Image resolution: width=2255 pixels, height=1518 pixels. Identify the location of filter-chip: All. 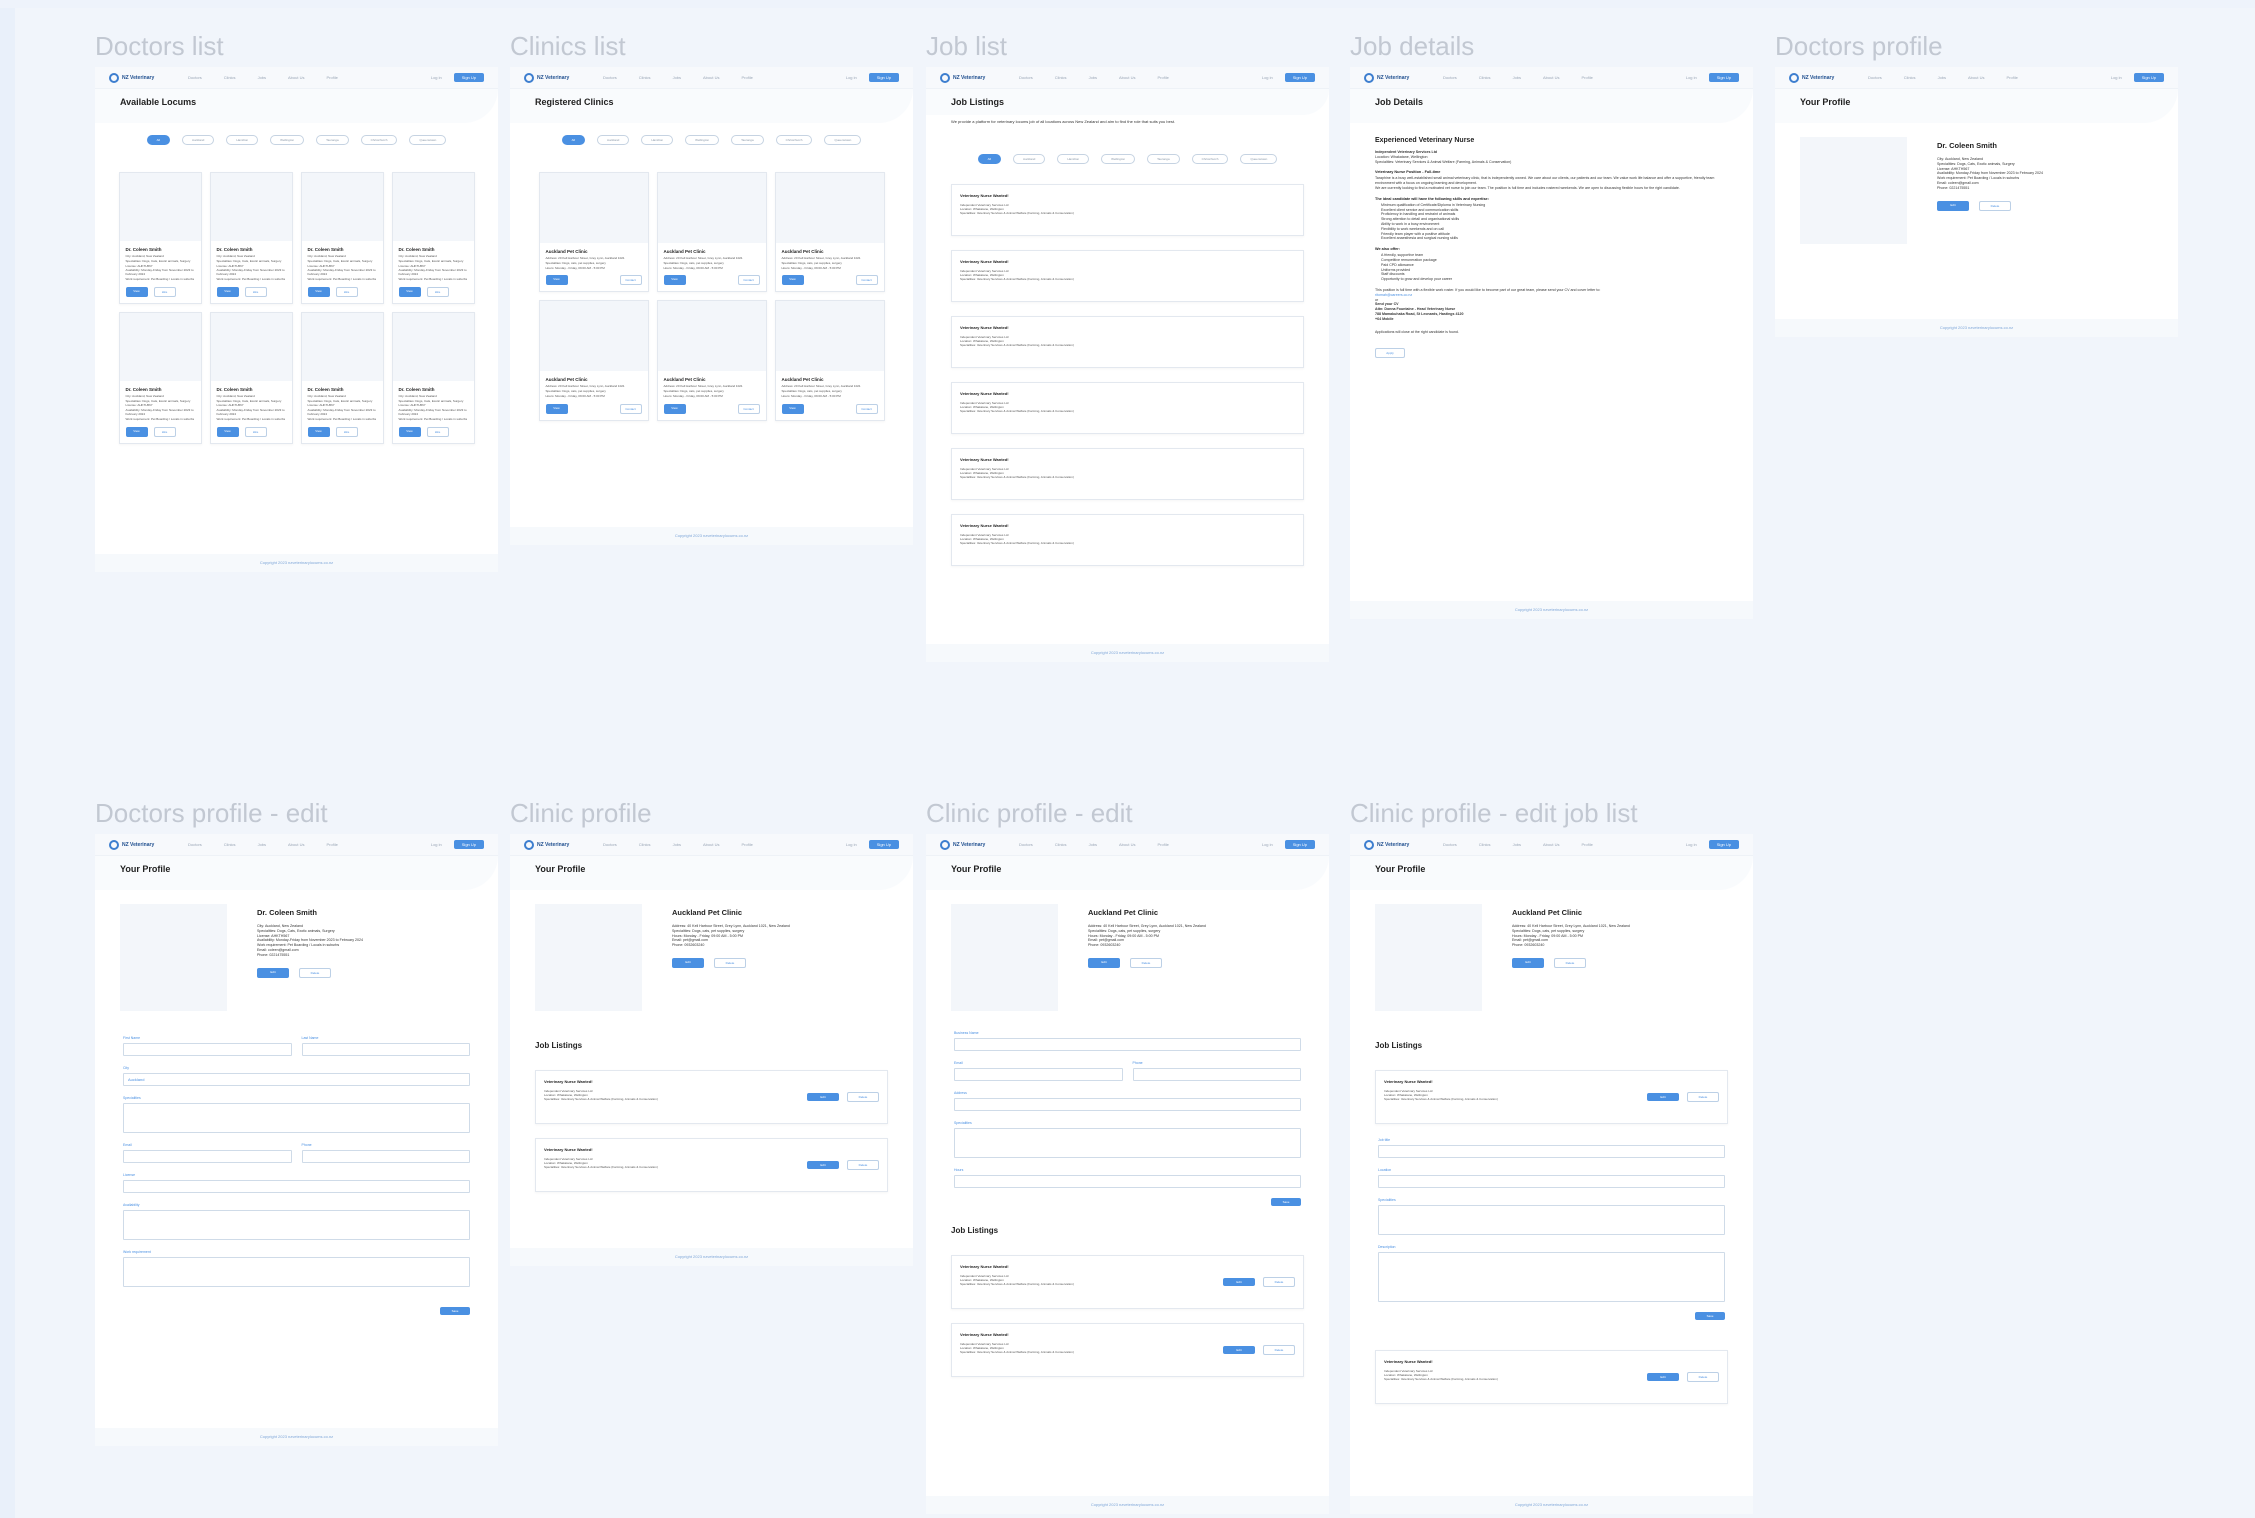
(573, 140).